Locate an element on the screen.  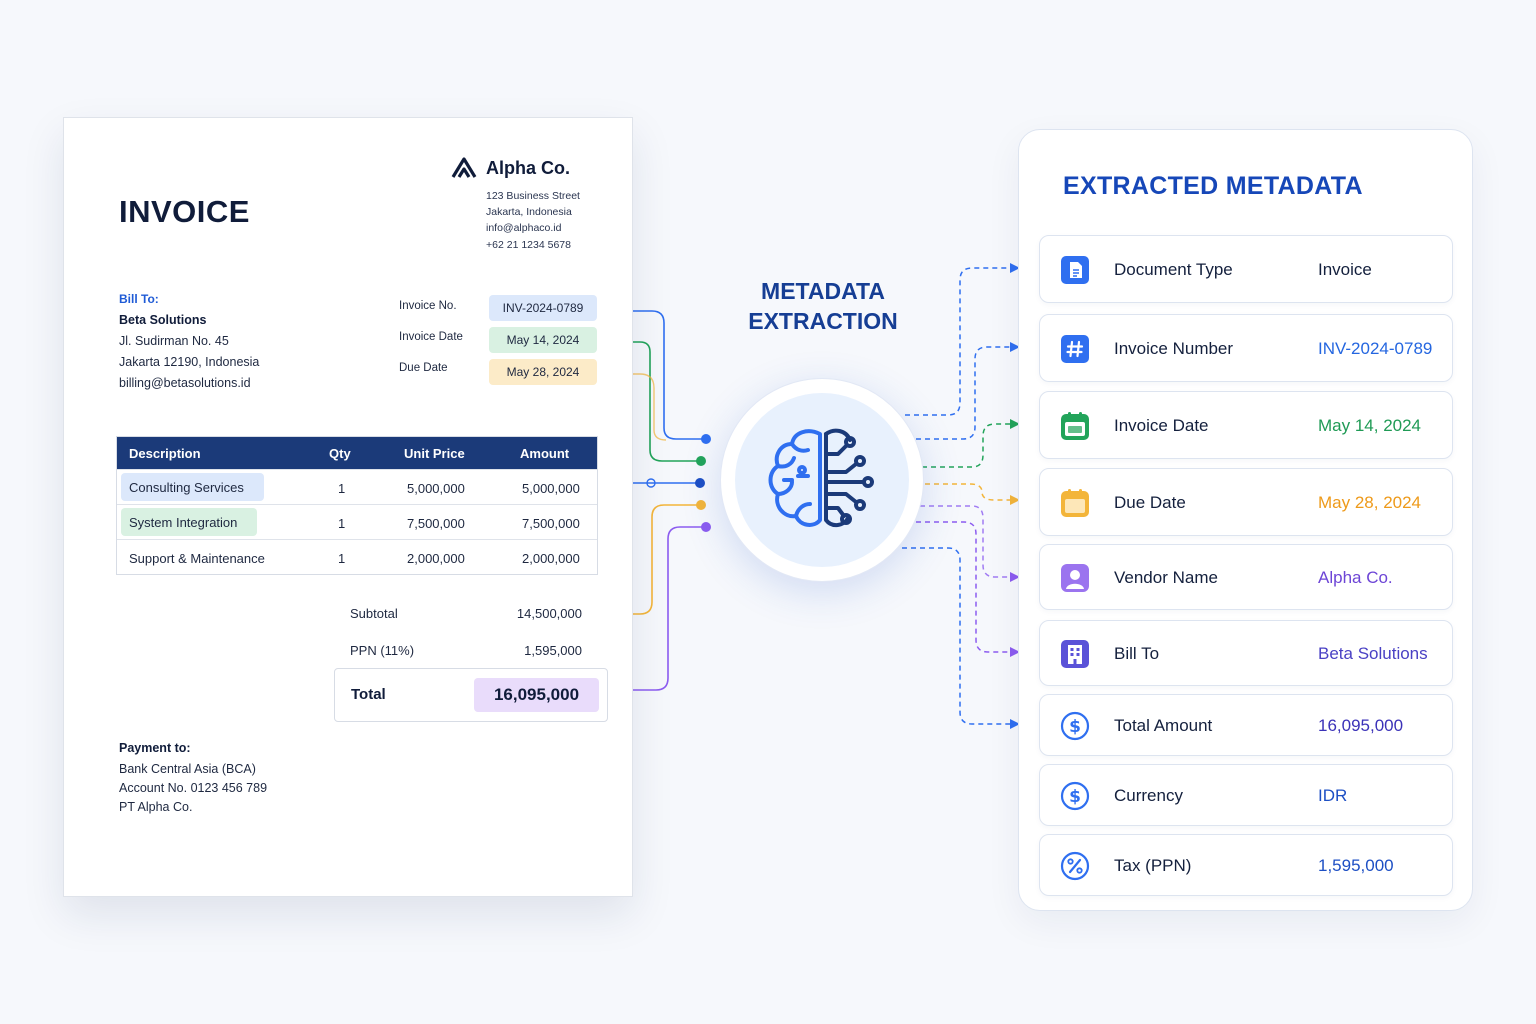
alpha-logo-icon is located at coordinates (464, 167).